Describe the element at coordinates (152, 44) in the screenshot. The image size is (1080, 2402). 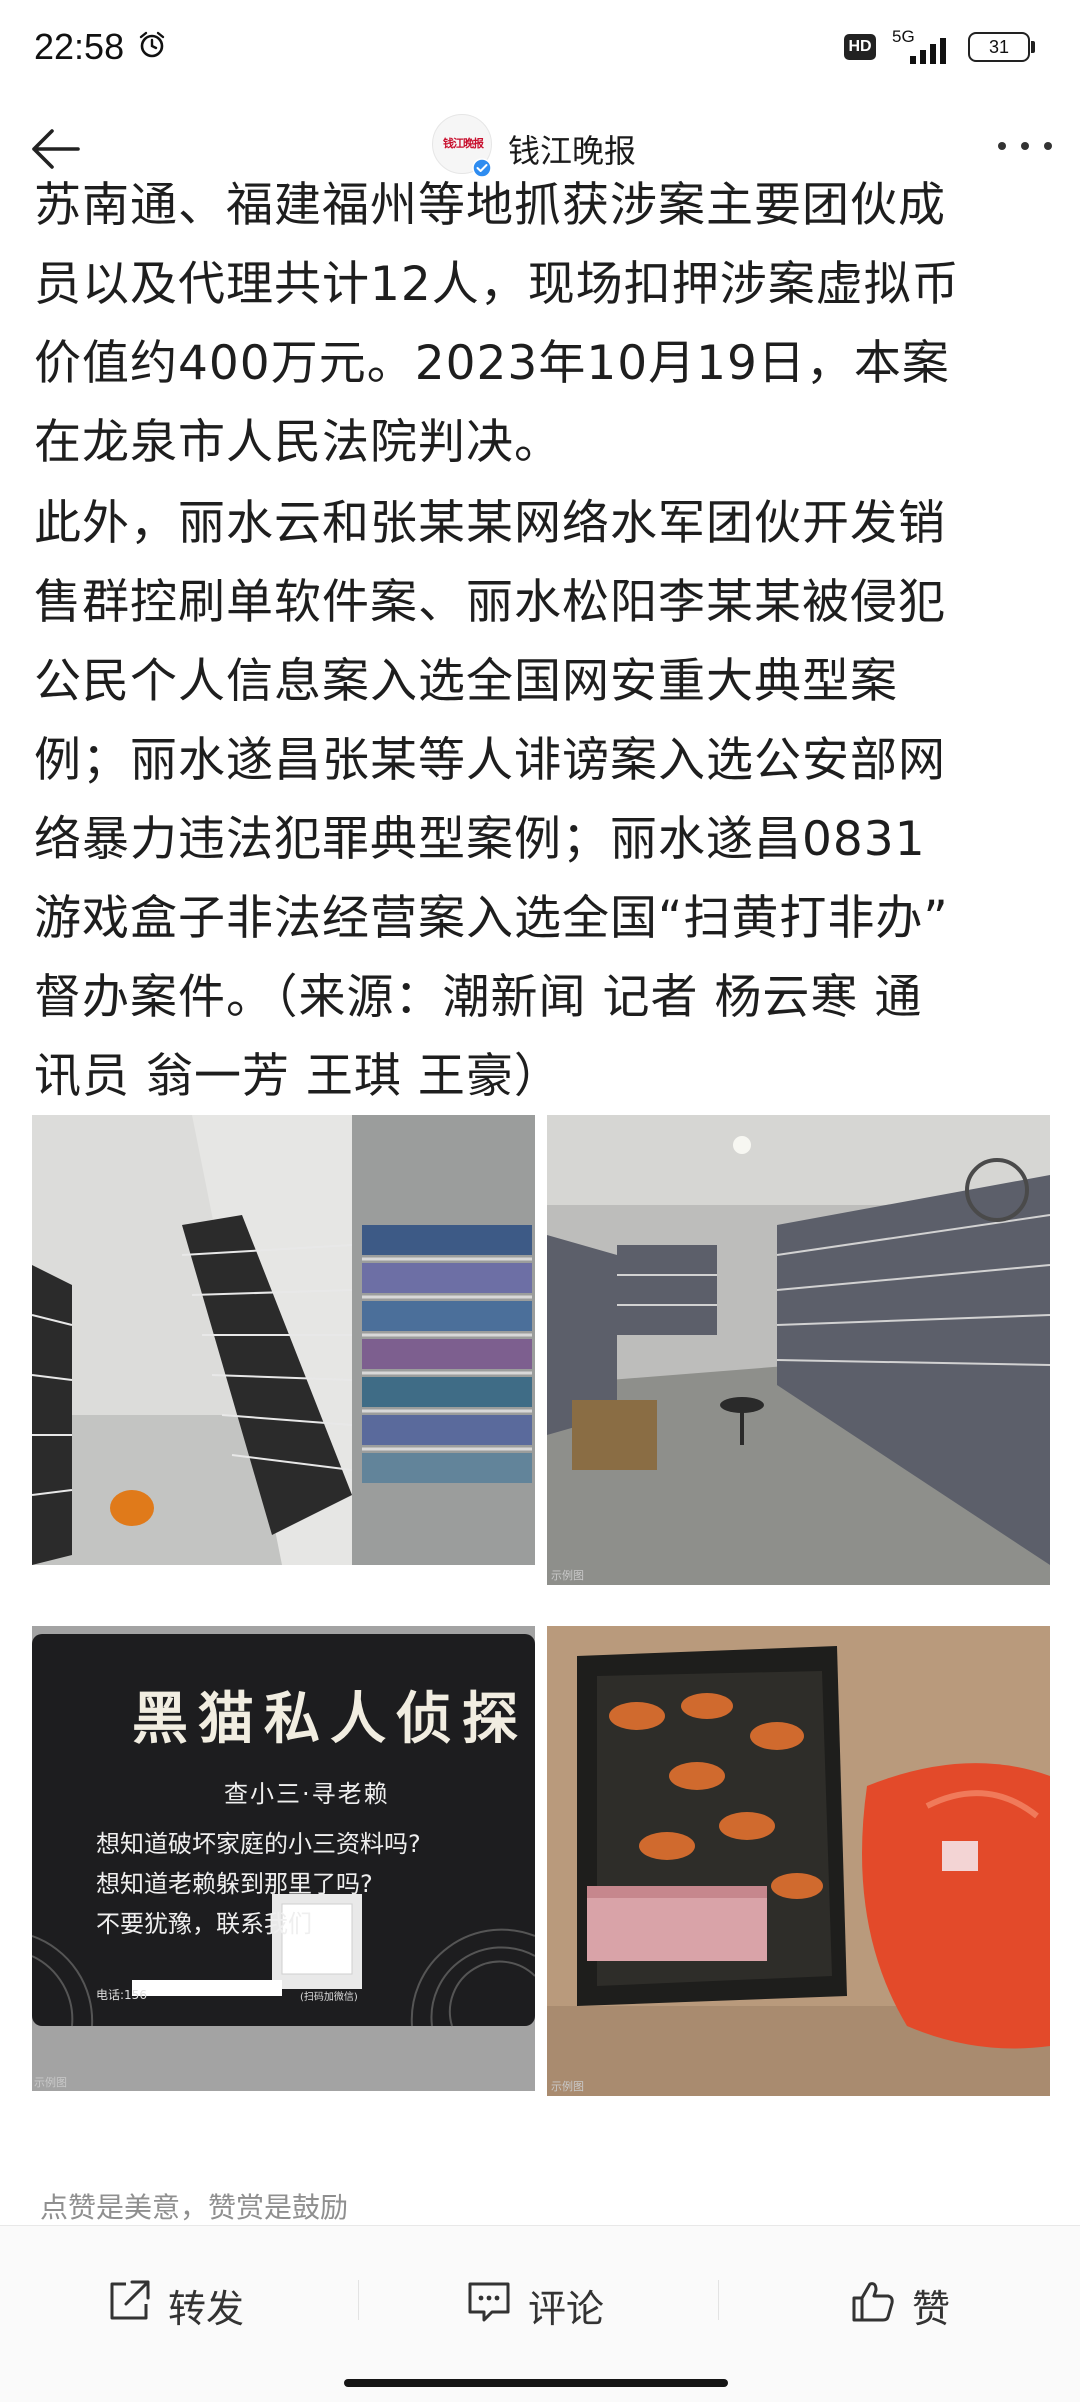
I see `alarm-icon` at that location.